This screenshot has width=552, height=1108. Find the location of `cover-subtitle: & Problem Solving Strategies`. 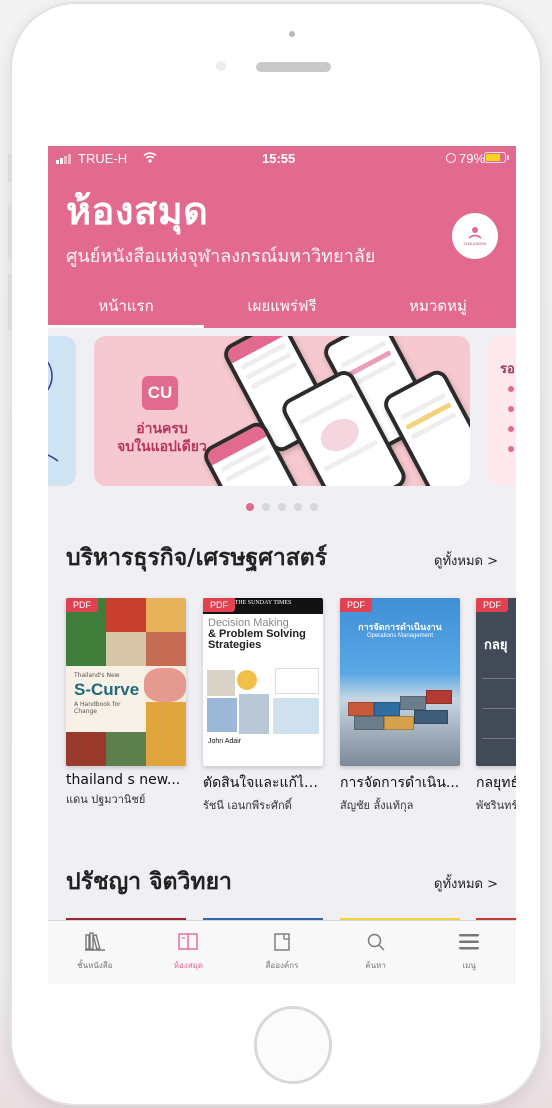

cover-subtitle: & Problem Solving Strategies is located at coordinates (257, 639).